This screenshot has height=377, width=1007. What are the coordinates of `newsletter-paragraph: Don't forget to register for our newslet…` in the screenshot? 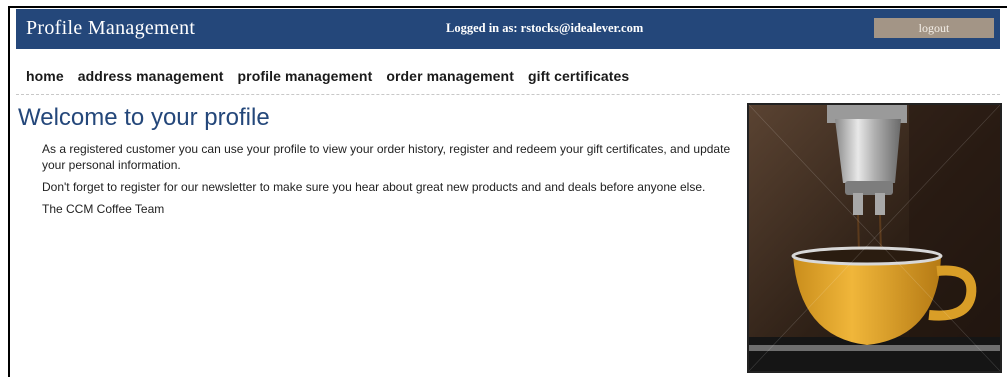 It's located at (374, 187).